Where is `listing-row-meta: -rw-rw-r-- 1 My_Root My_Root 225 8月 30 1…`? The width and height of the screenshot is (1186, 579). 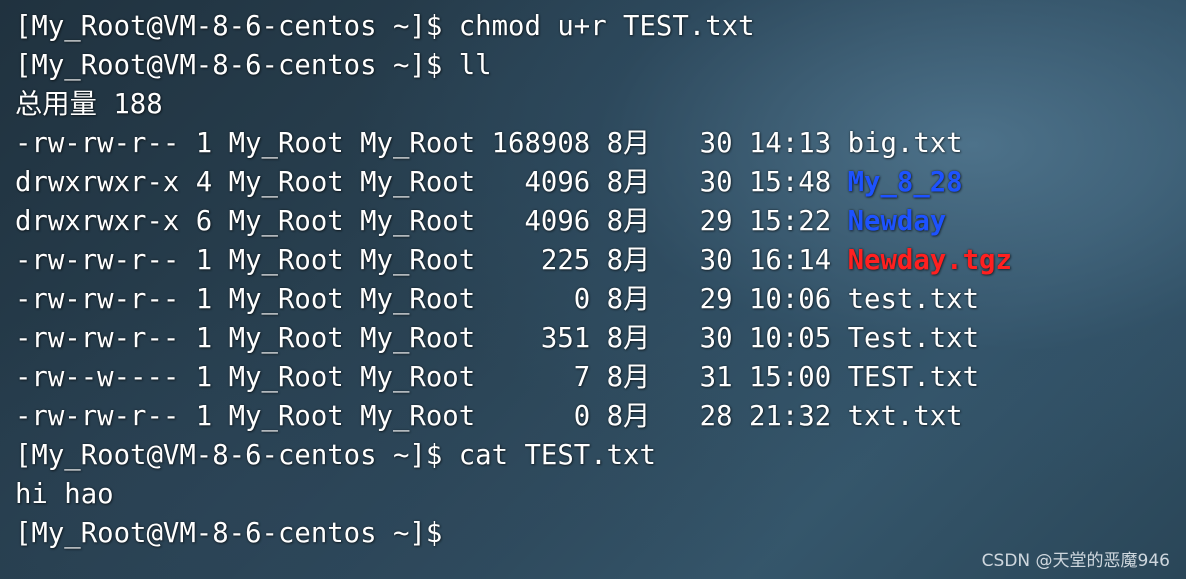 listing-row-meta: -rw-rw-r-- 1 My_Root My_Root 225 8月 30 1… is located at coordinates (431, 260).